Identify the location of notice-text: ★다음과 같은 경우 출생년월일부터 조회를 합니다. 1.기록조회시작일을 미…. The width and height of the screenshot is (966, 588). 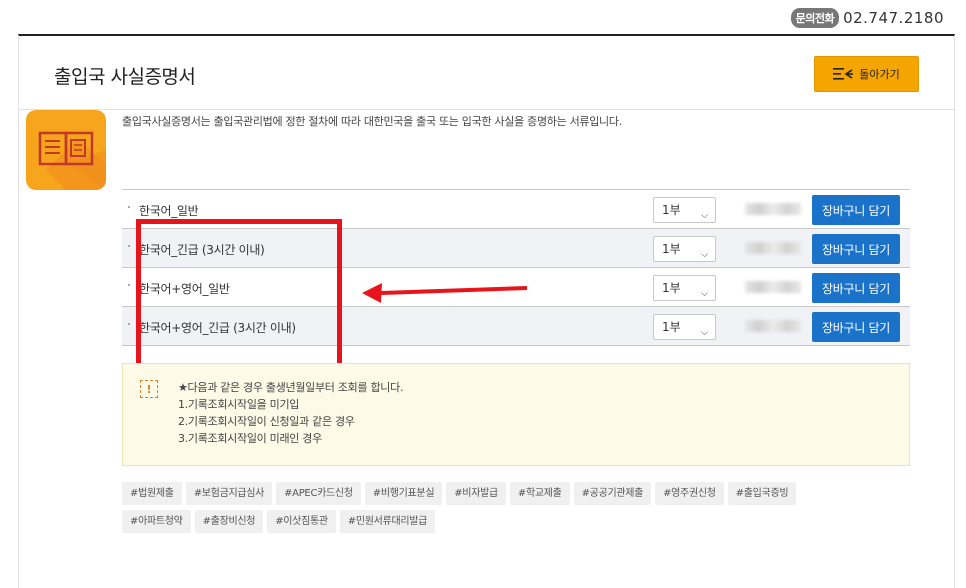
(290, 413).